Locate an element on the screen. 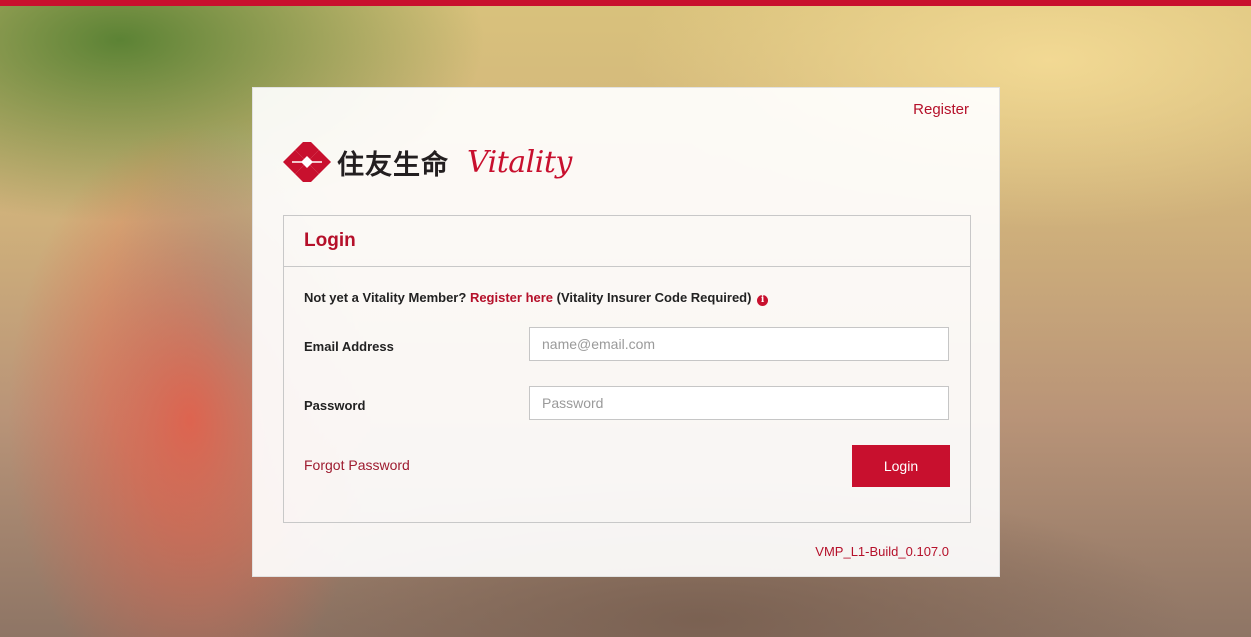 The image size is (1251, 637). build-version: VMP_L1-Build_0.107.0 is located at coordinates (882, 551).